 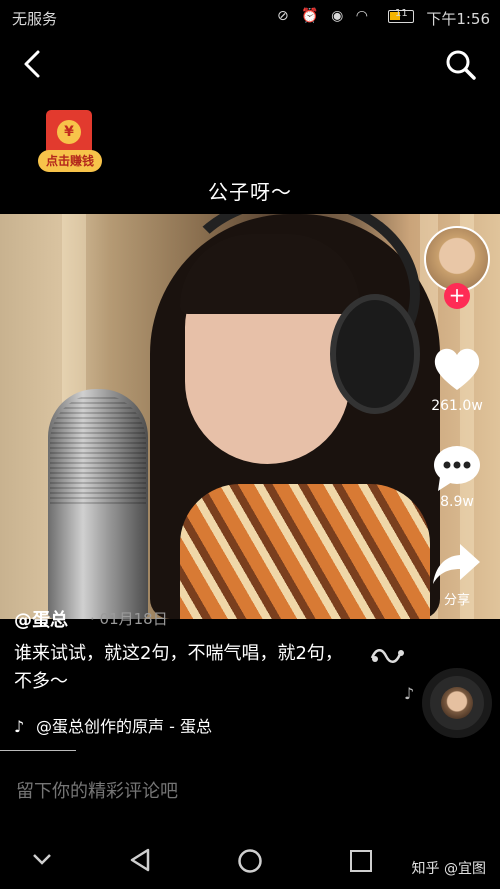 I want to click on circle-home-icon, so click(x=250, y=861).